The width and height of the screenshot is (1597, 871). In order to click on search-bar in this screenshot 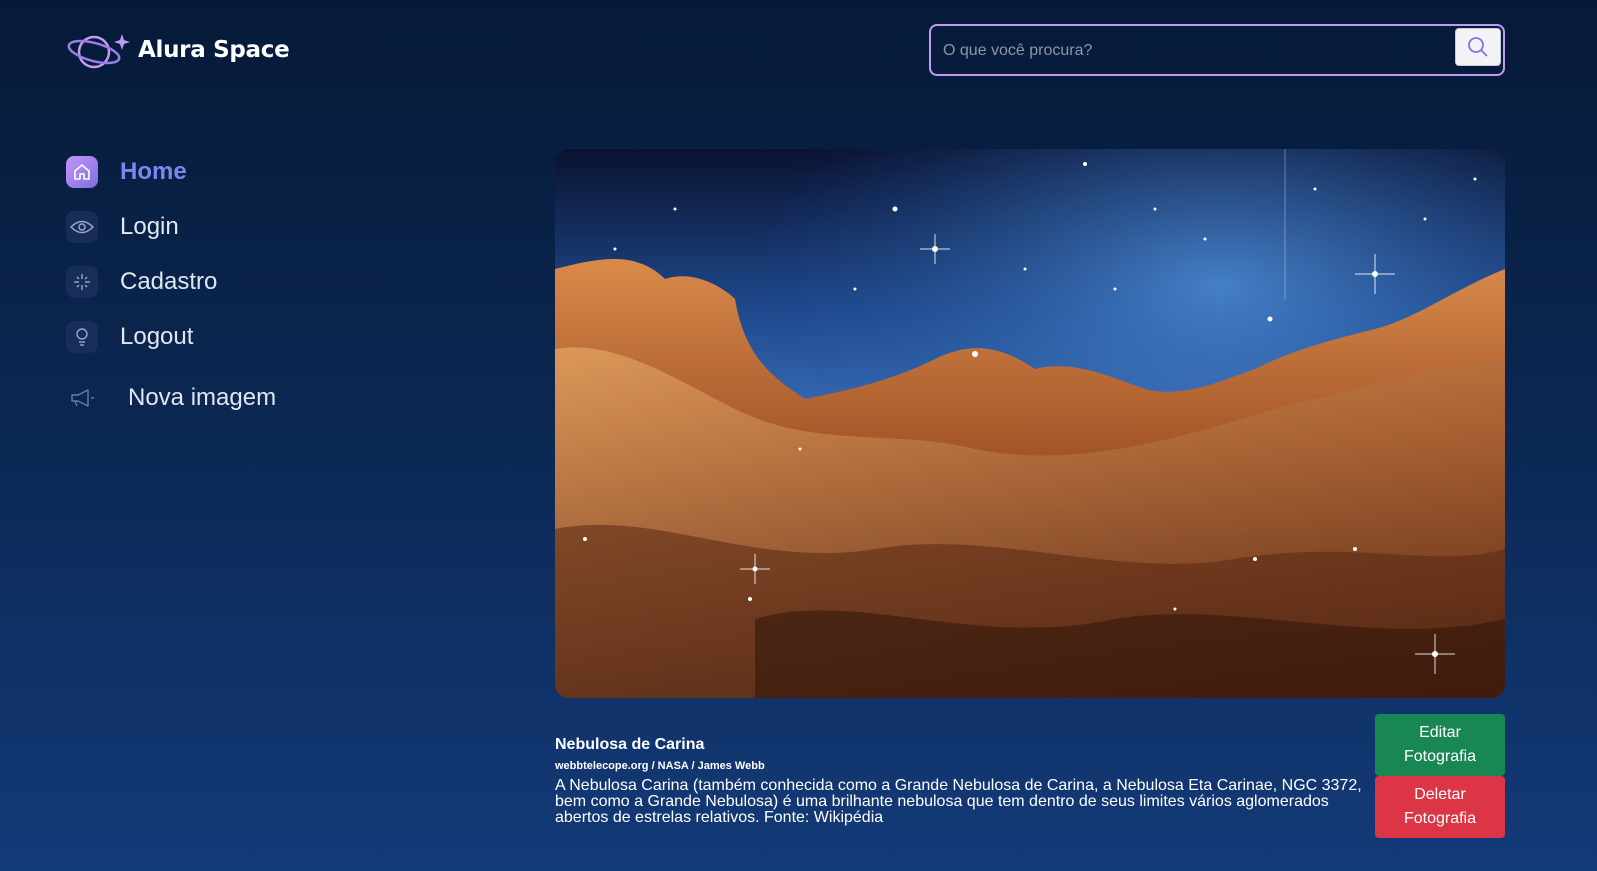, I will do `click(1217, 50)`.